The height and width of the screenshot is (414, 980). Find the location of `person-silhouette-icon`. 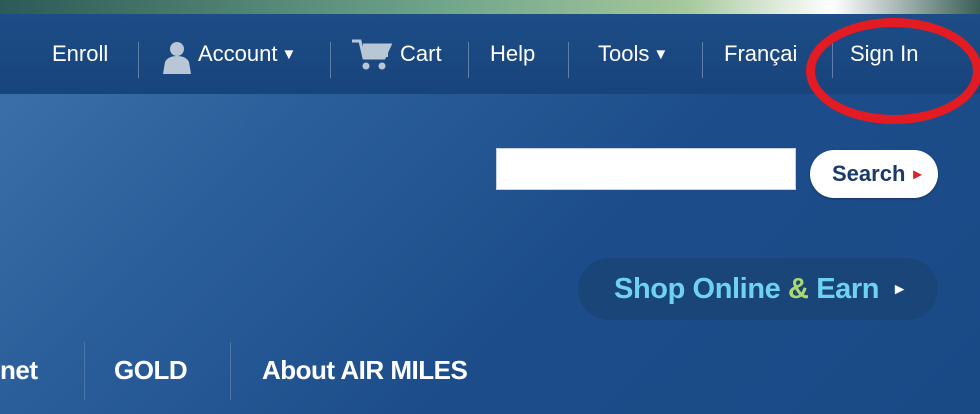

person-silhouette-icon is located at coordinates (177, 58).